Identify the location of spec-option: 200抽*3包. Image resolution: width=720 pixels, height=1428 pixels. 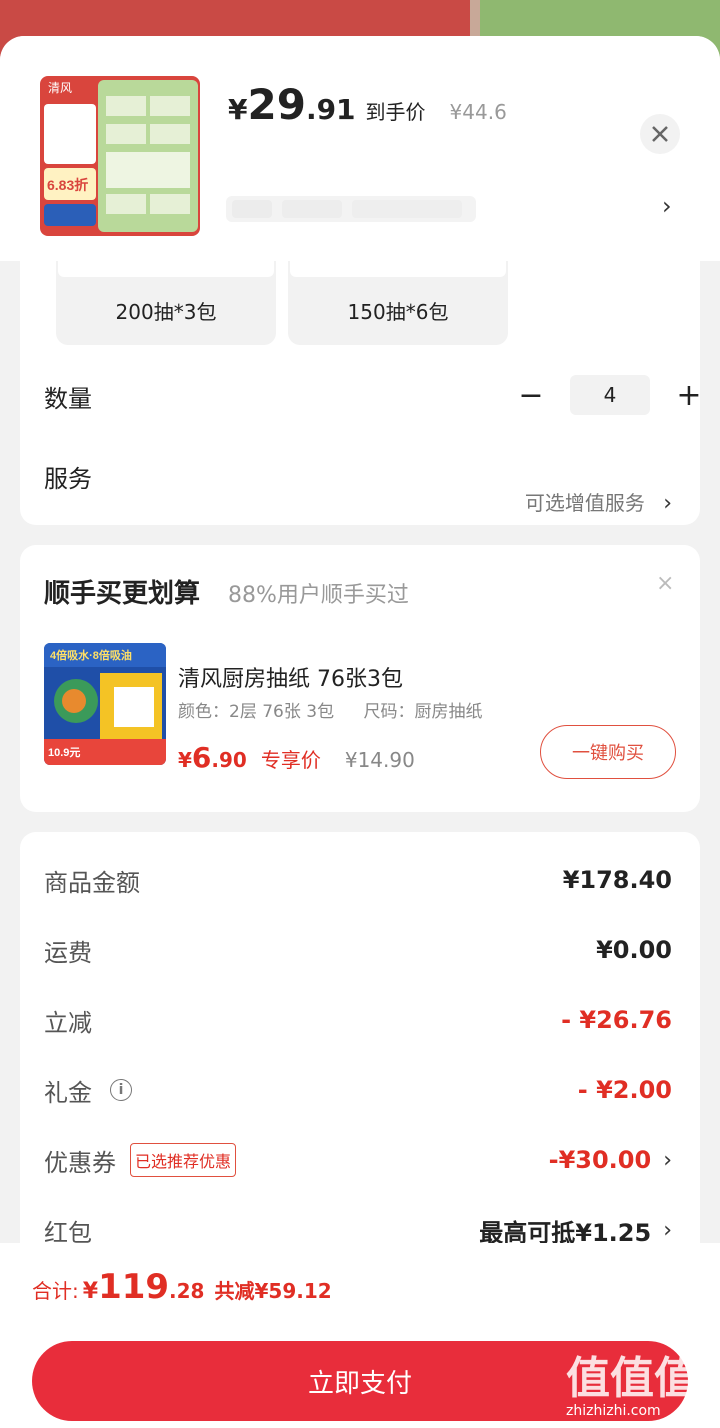
(166, 303).